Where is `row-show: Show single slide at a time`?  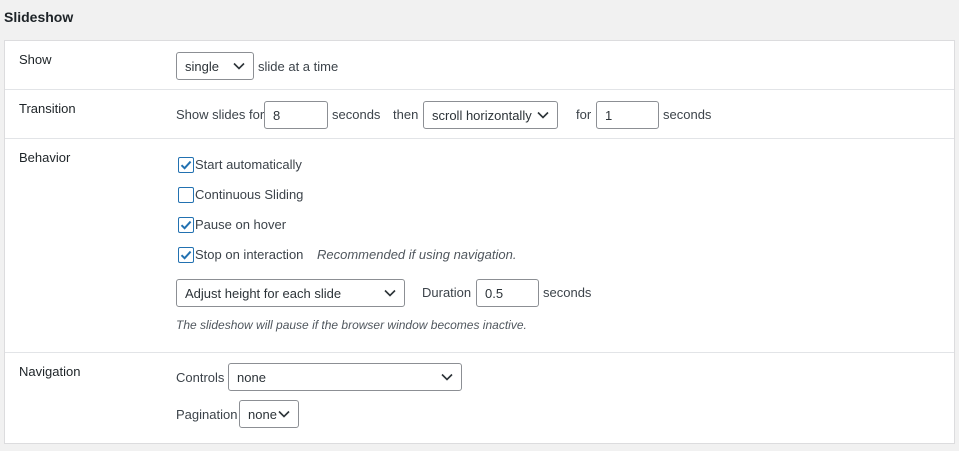
row-show: Show single slide at a time is located at coordinates (479, 65).